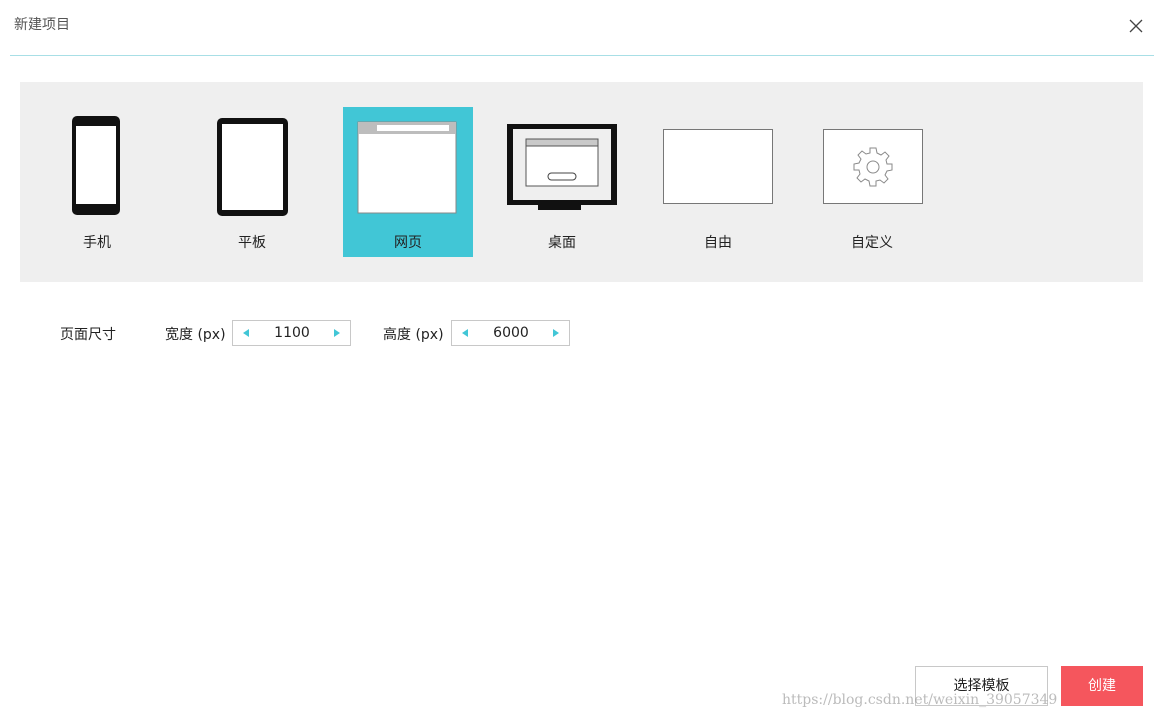  I want to click on device-type-label: 平板, so click(252, 243).